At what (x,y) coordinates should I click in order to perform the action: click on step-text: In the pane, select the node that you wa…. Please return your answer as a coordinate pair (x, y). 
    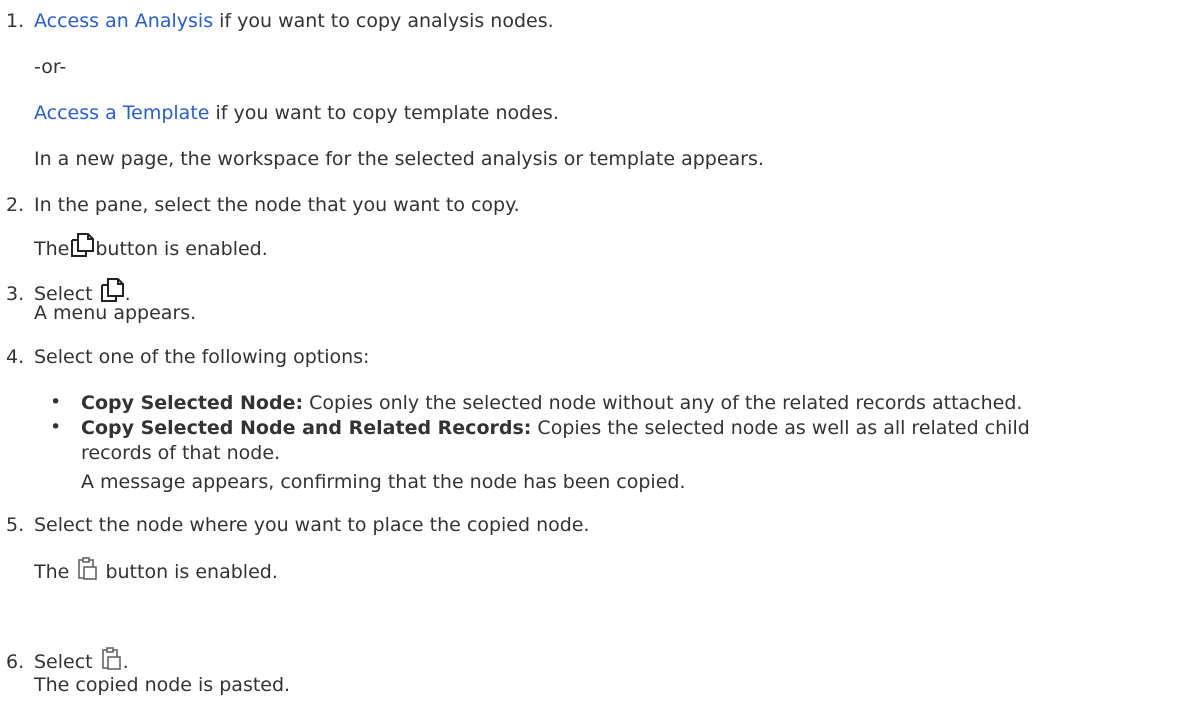
    Looking at the image, I should click on (277, 205).